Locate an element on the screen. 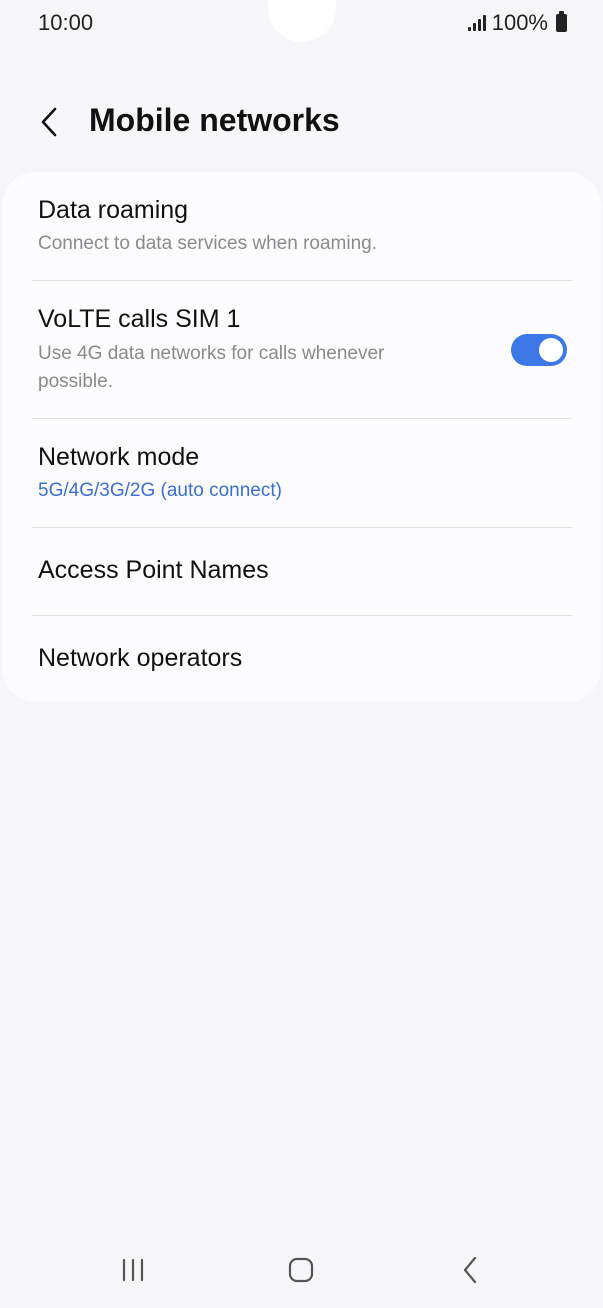 Image resolution: width=603 pixels, height=1308 pixels. network-mode-row: Network mode 5G/4G/3G/2G (auto connect) is located at coordinates (301, 473).